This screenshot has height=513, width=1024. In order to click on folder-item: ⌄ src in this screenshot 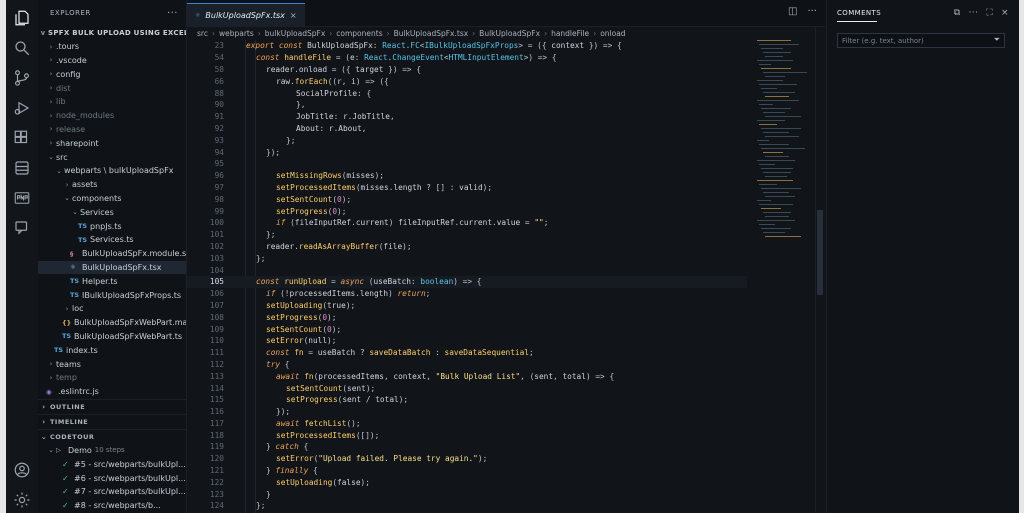, I will do `click(112, 157)`.